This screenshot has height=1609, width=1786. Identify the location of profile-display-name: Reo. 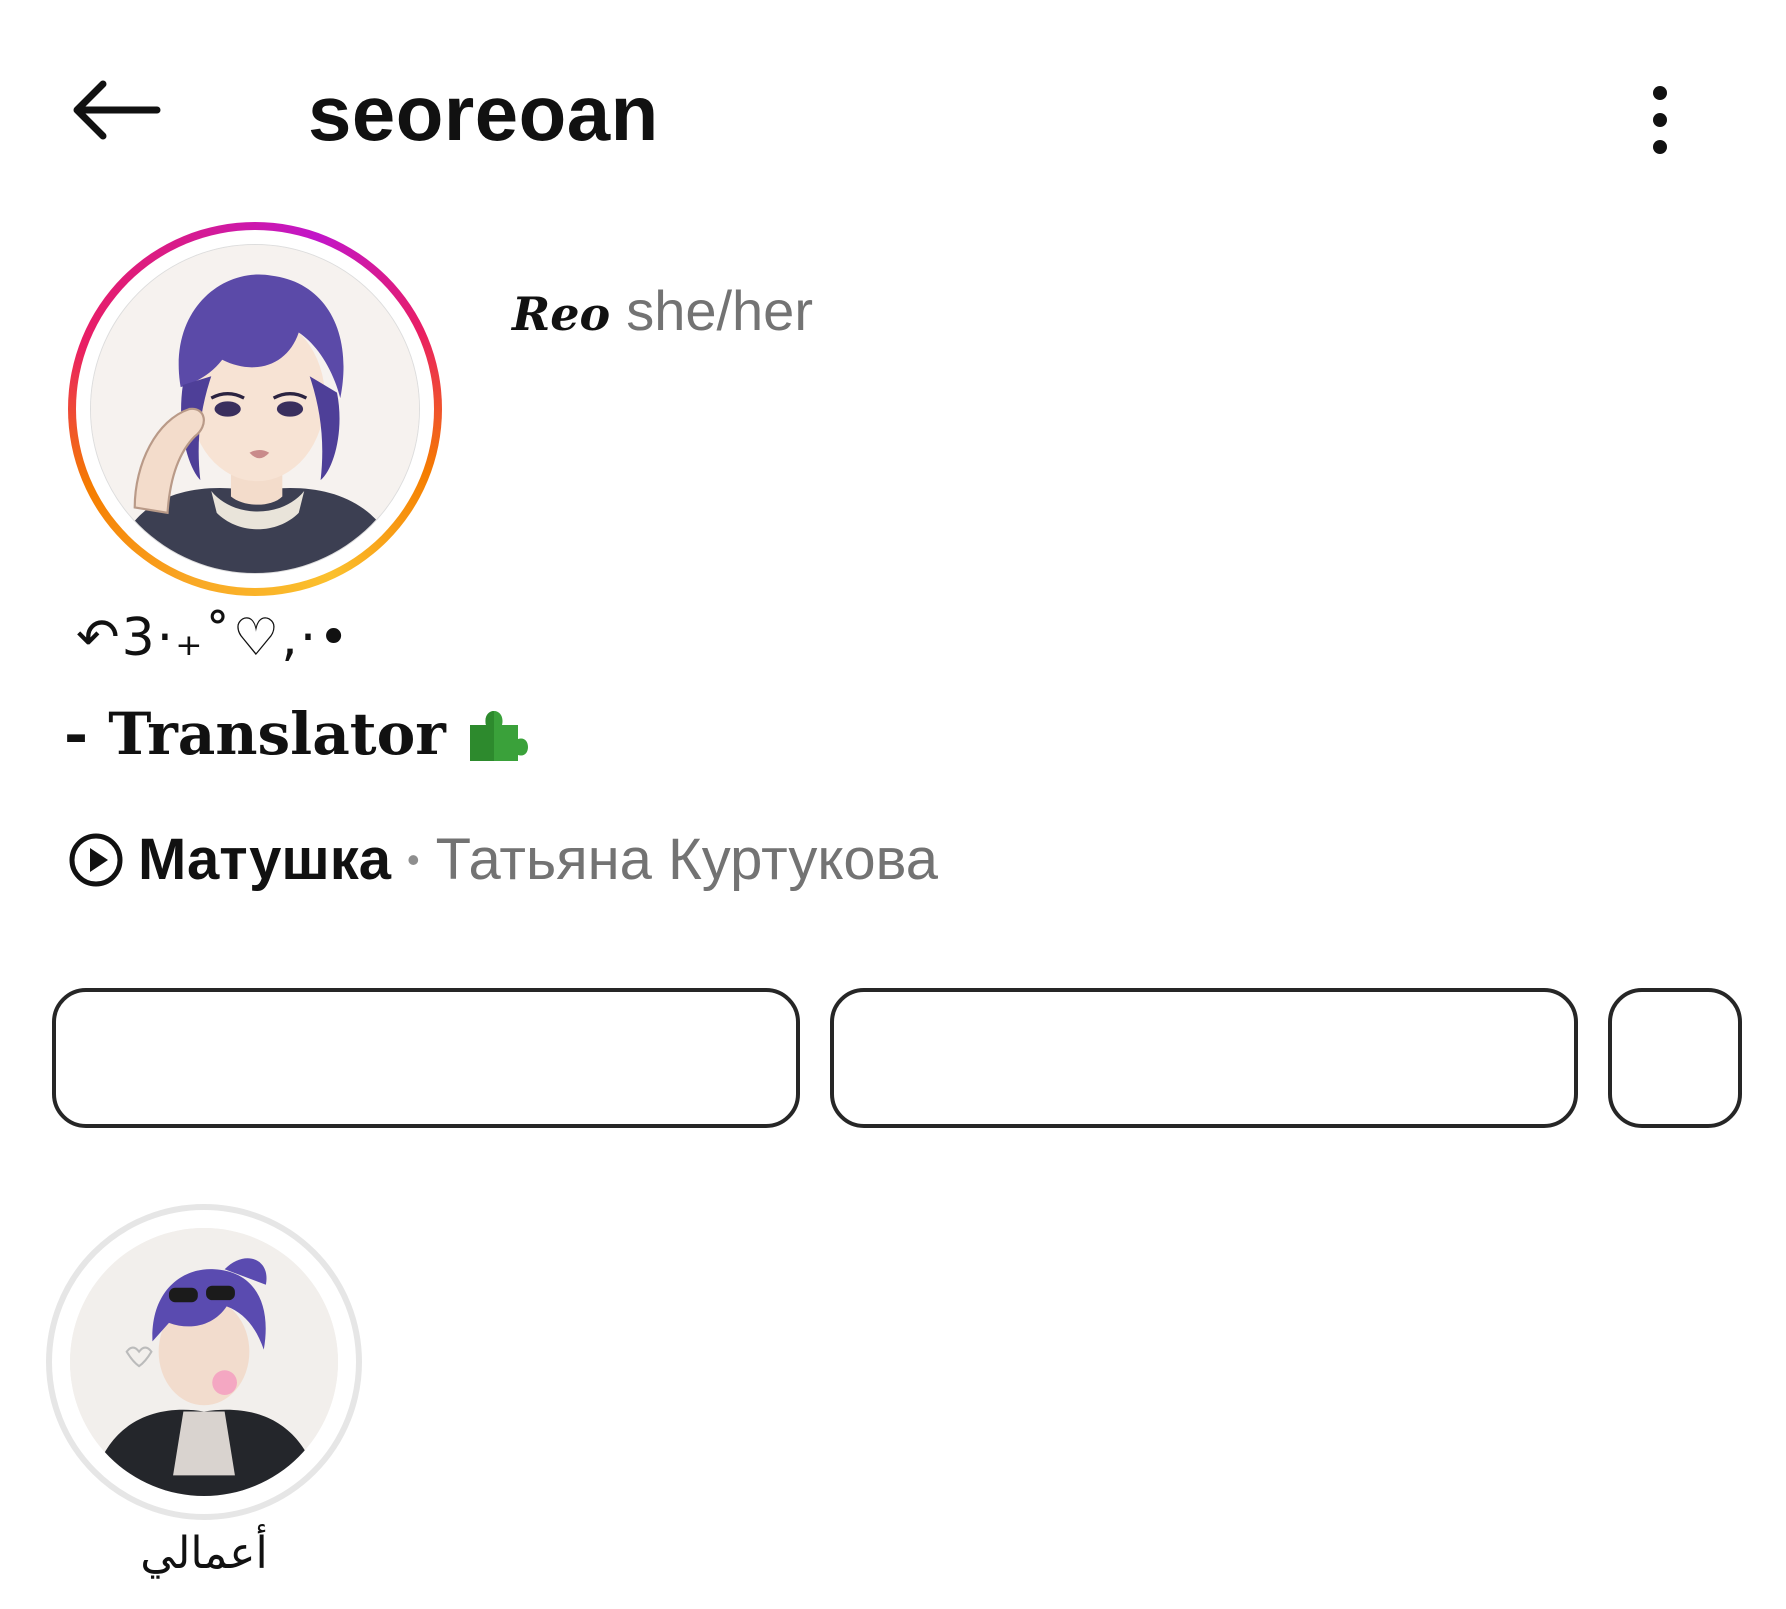
(561, 314).